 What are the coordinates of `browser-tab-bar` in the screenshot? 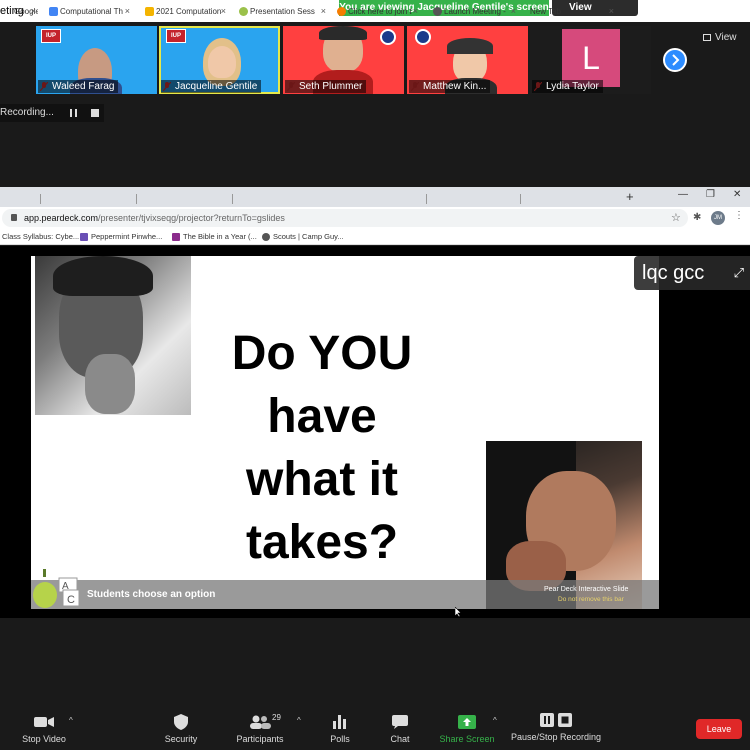 It's located at (375, 197).